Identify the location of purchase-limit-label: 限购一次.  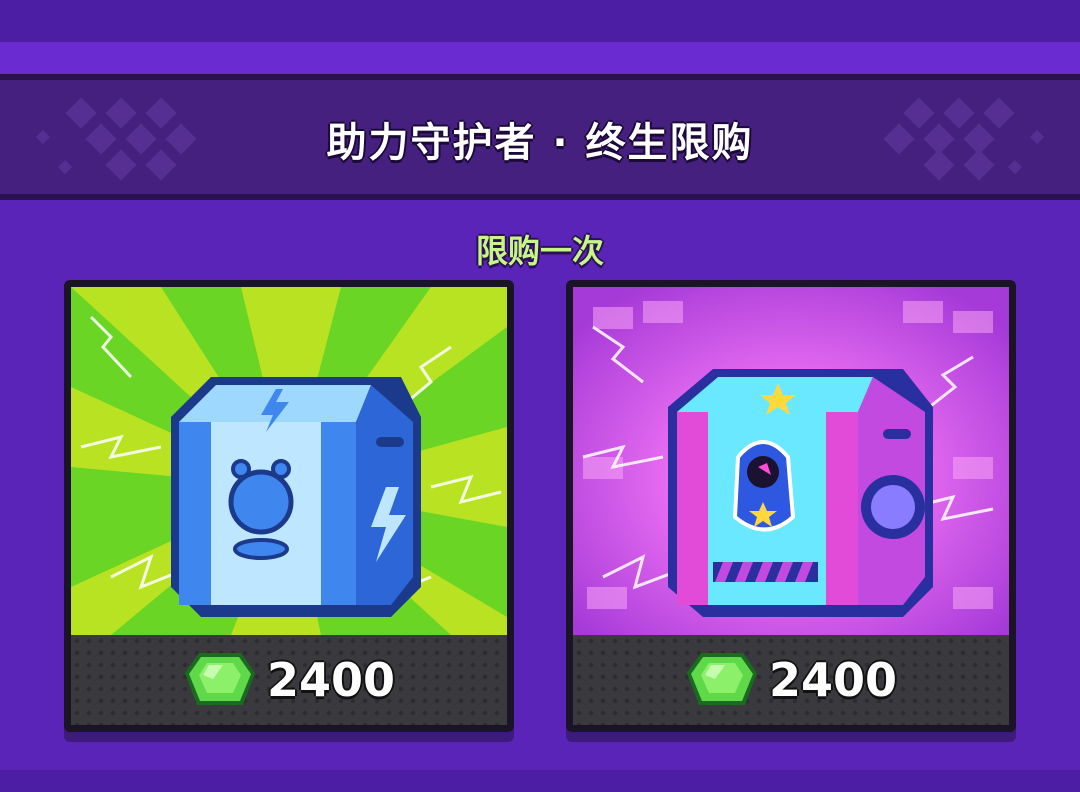
(539, 251).